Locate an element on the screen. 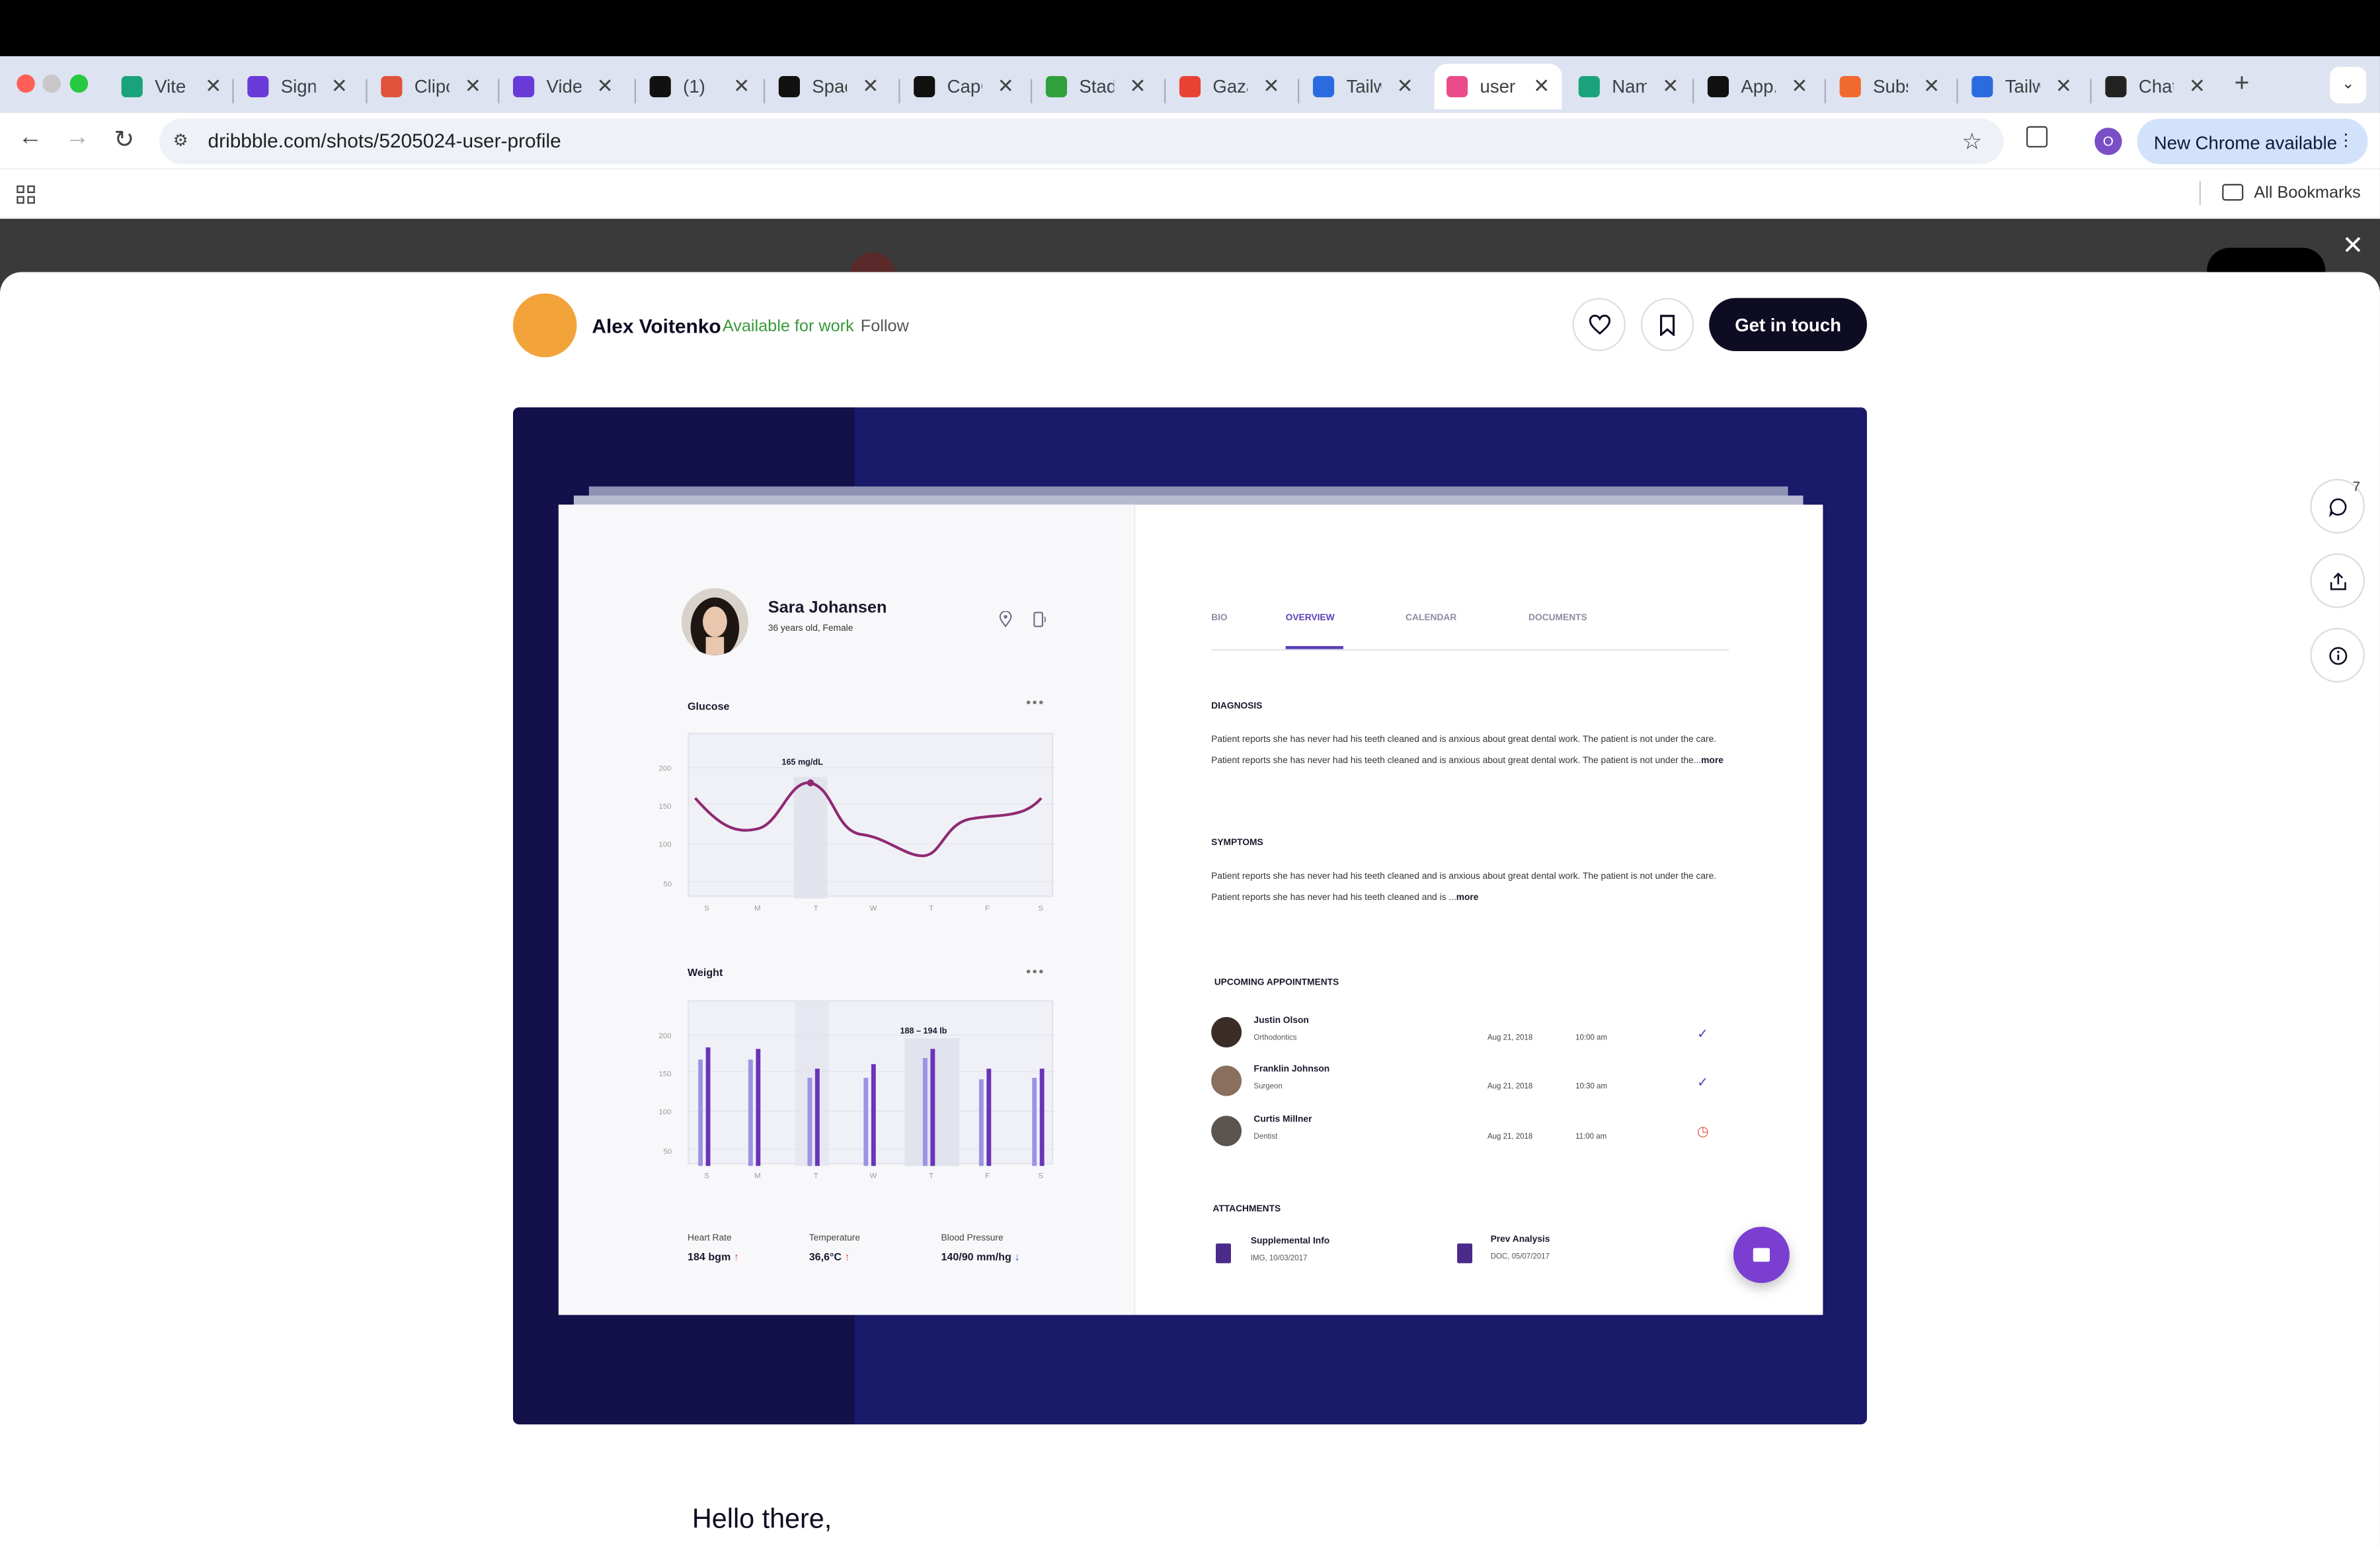  glucose-more-icon: ••• is located at coordinates (1035, 702).